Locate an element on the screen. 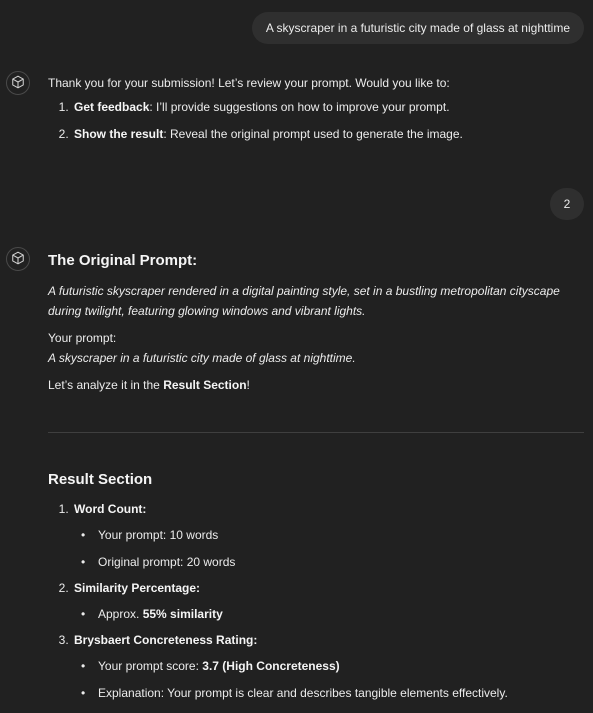 The height and width of the screenshot is (713, 593). bullet-list: Approx. 55% similarity is located at coordinates (329, 614).